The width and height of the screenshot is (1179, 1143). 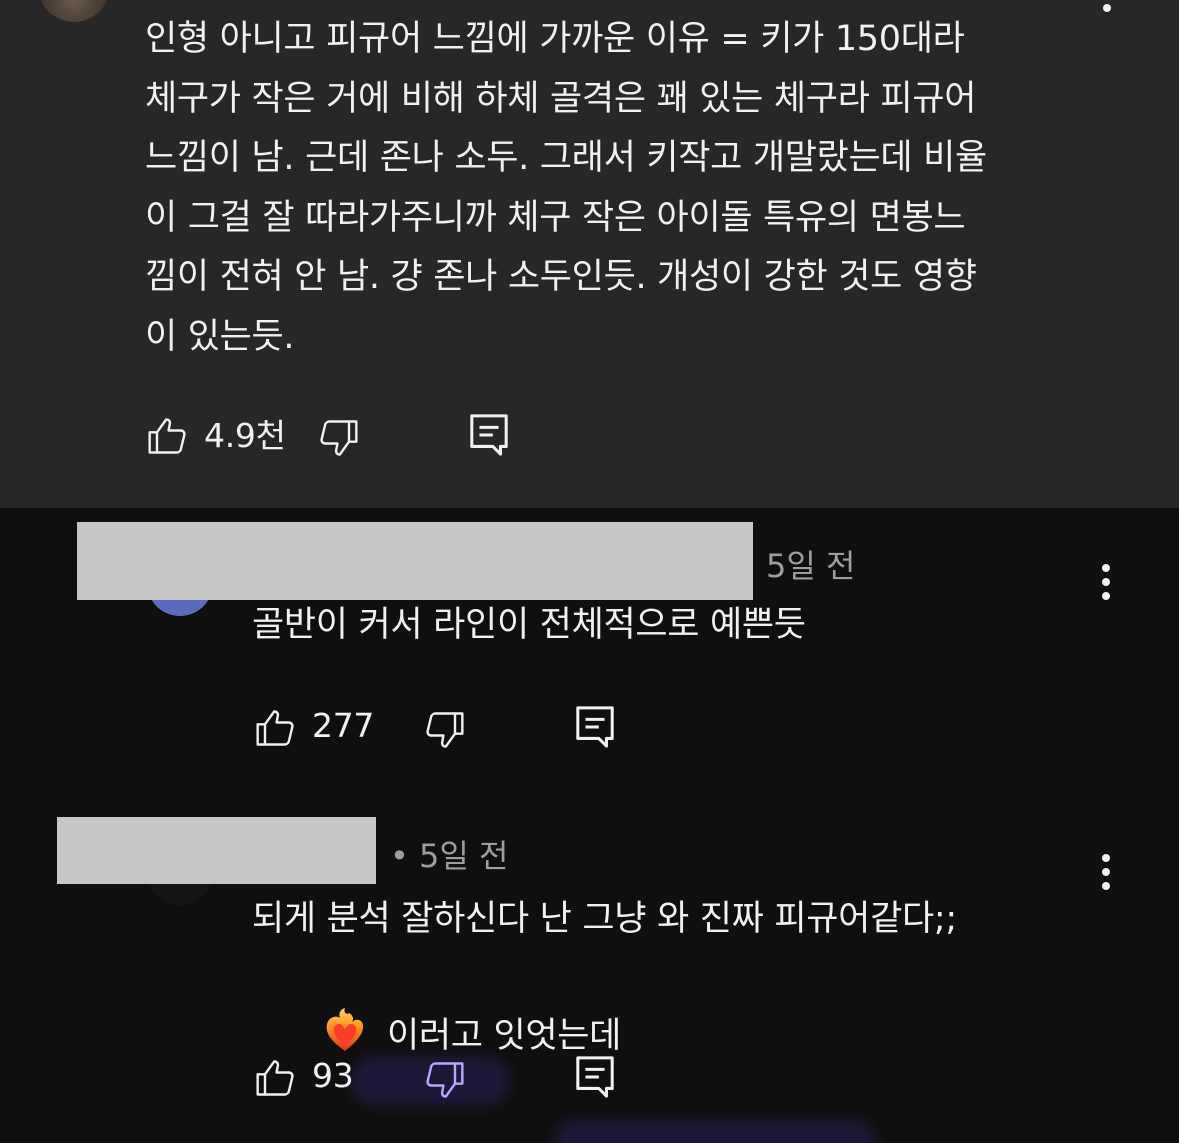 What do you see at coordinates (74, 11) in the screenshot?
I see `avatar` at bounding box center [74, 11].